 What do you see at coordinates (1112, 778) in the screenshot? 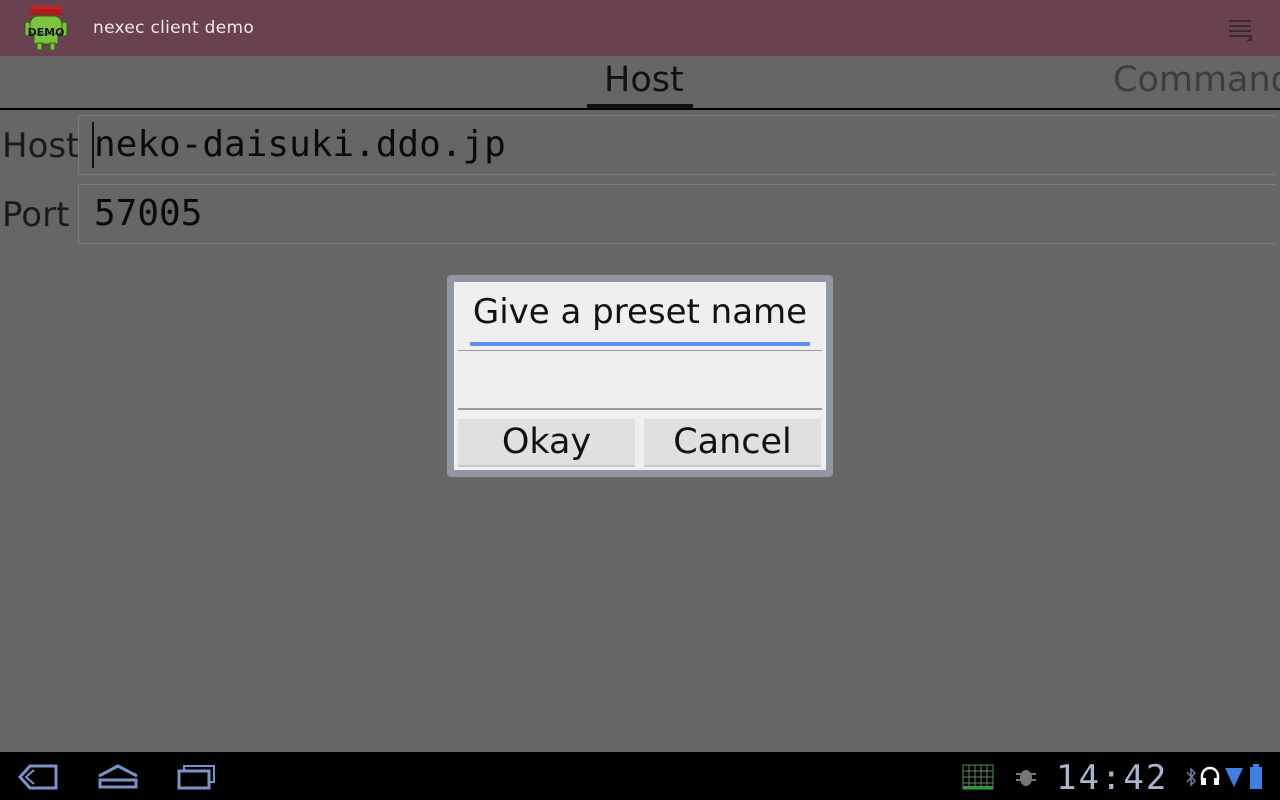
I see `clock: 14:42` at bounding box center [1112, 778].